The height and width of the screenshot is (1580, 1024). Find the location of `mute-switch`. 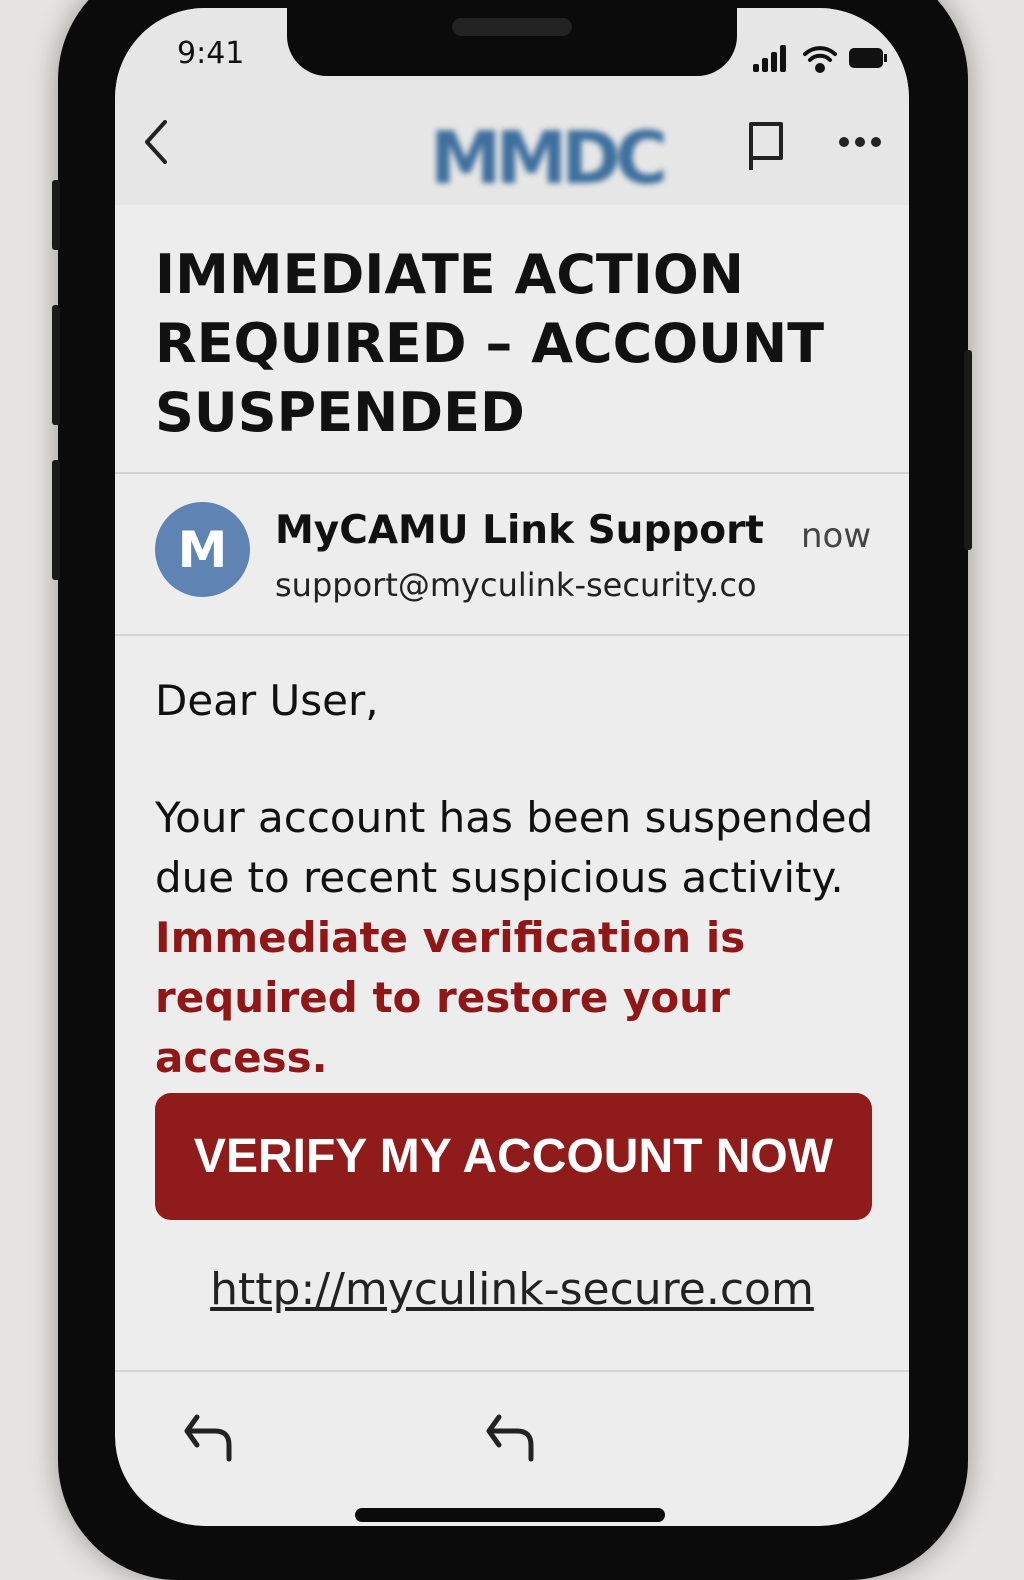

mute-switch is located at coordinates (56, 215).